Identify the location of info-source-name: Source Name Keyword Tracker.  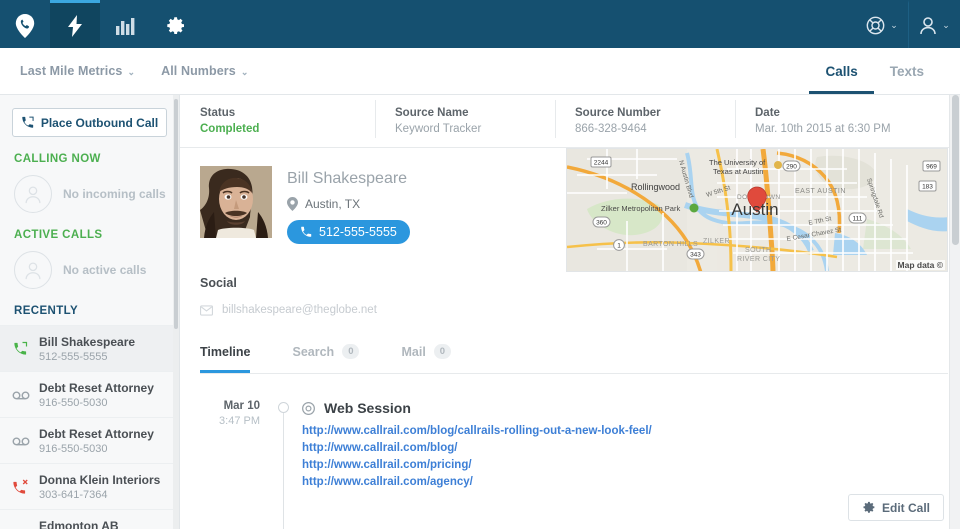
(465, 119).